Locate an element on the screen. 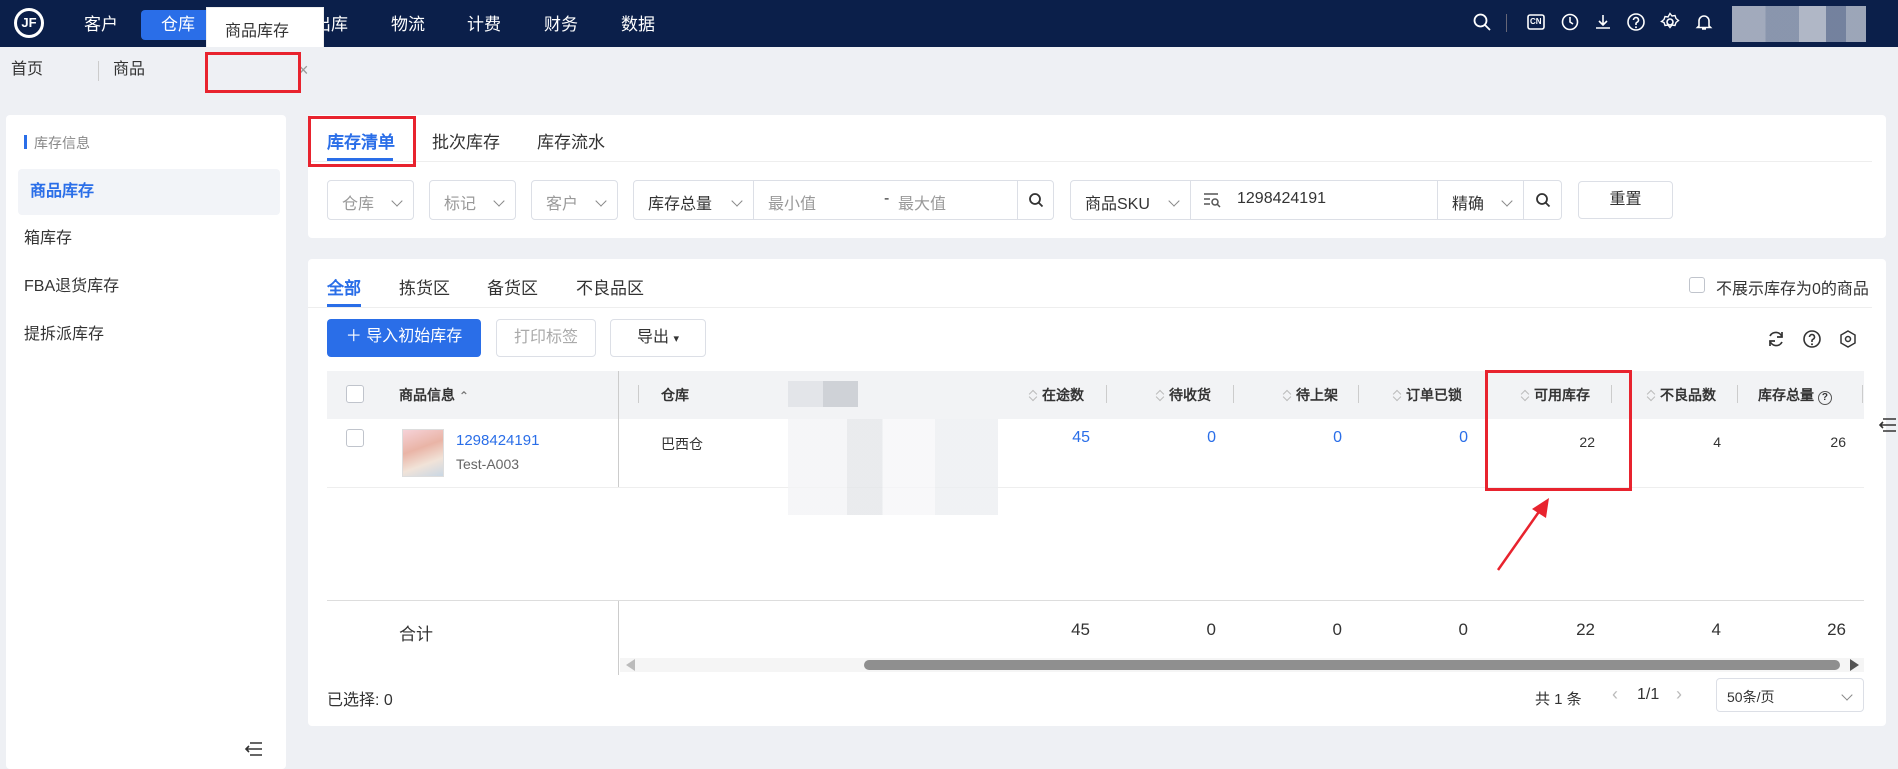  help-icon: ? is located at coordinates (1824, 398).